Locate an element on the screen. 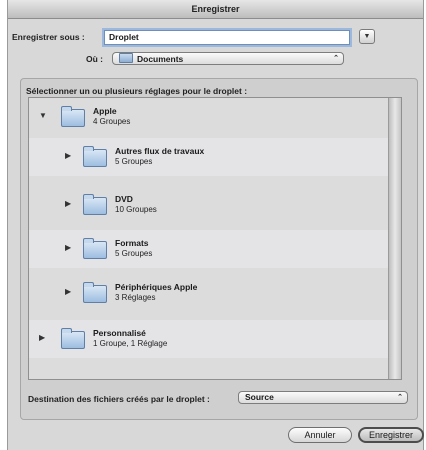 Image resolution: width=426 pixels, height=450 pixels. item-title: Périphériques Apple is located at coordinates (156, 287).